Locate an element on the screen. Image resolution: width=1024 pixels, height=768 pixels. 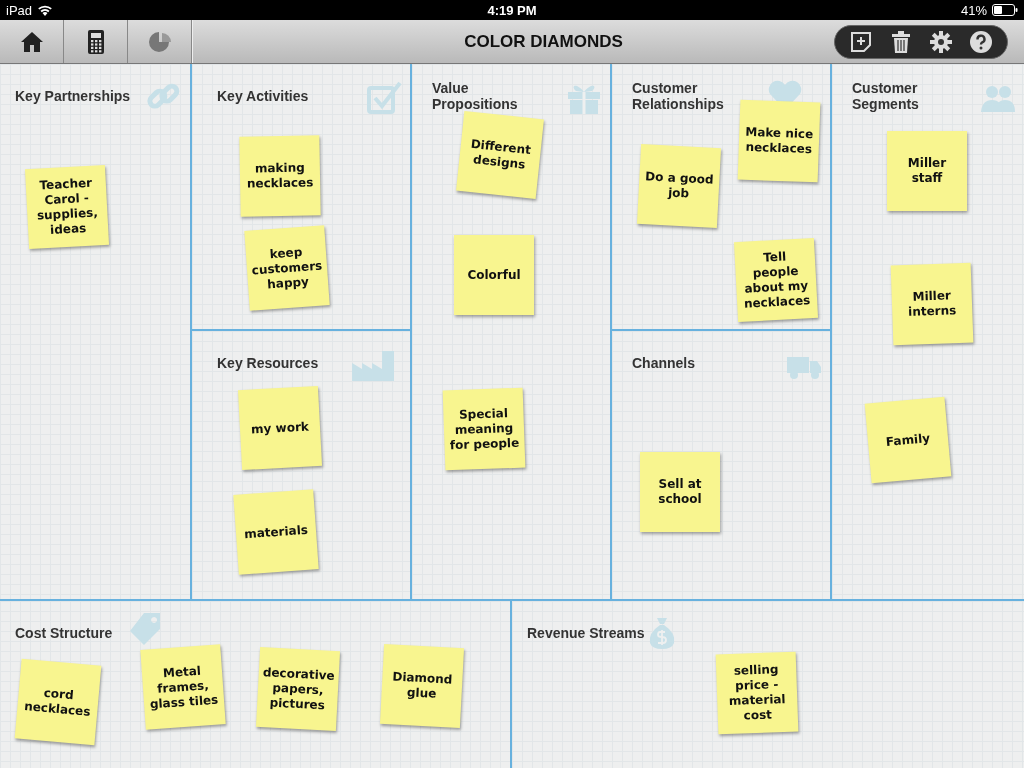
sticky-note: Diamond glue is located at coordinates (422, 686).